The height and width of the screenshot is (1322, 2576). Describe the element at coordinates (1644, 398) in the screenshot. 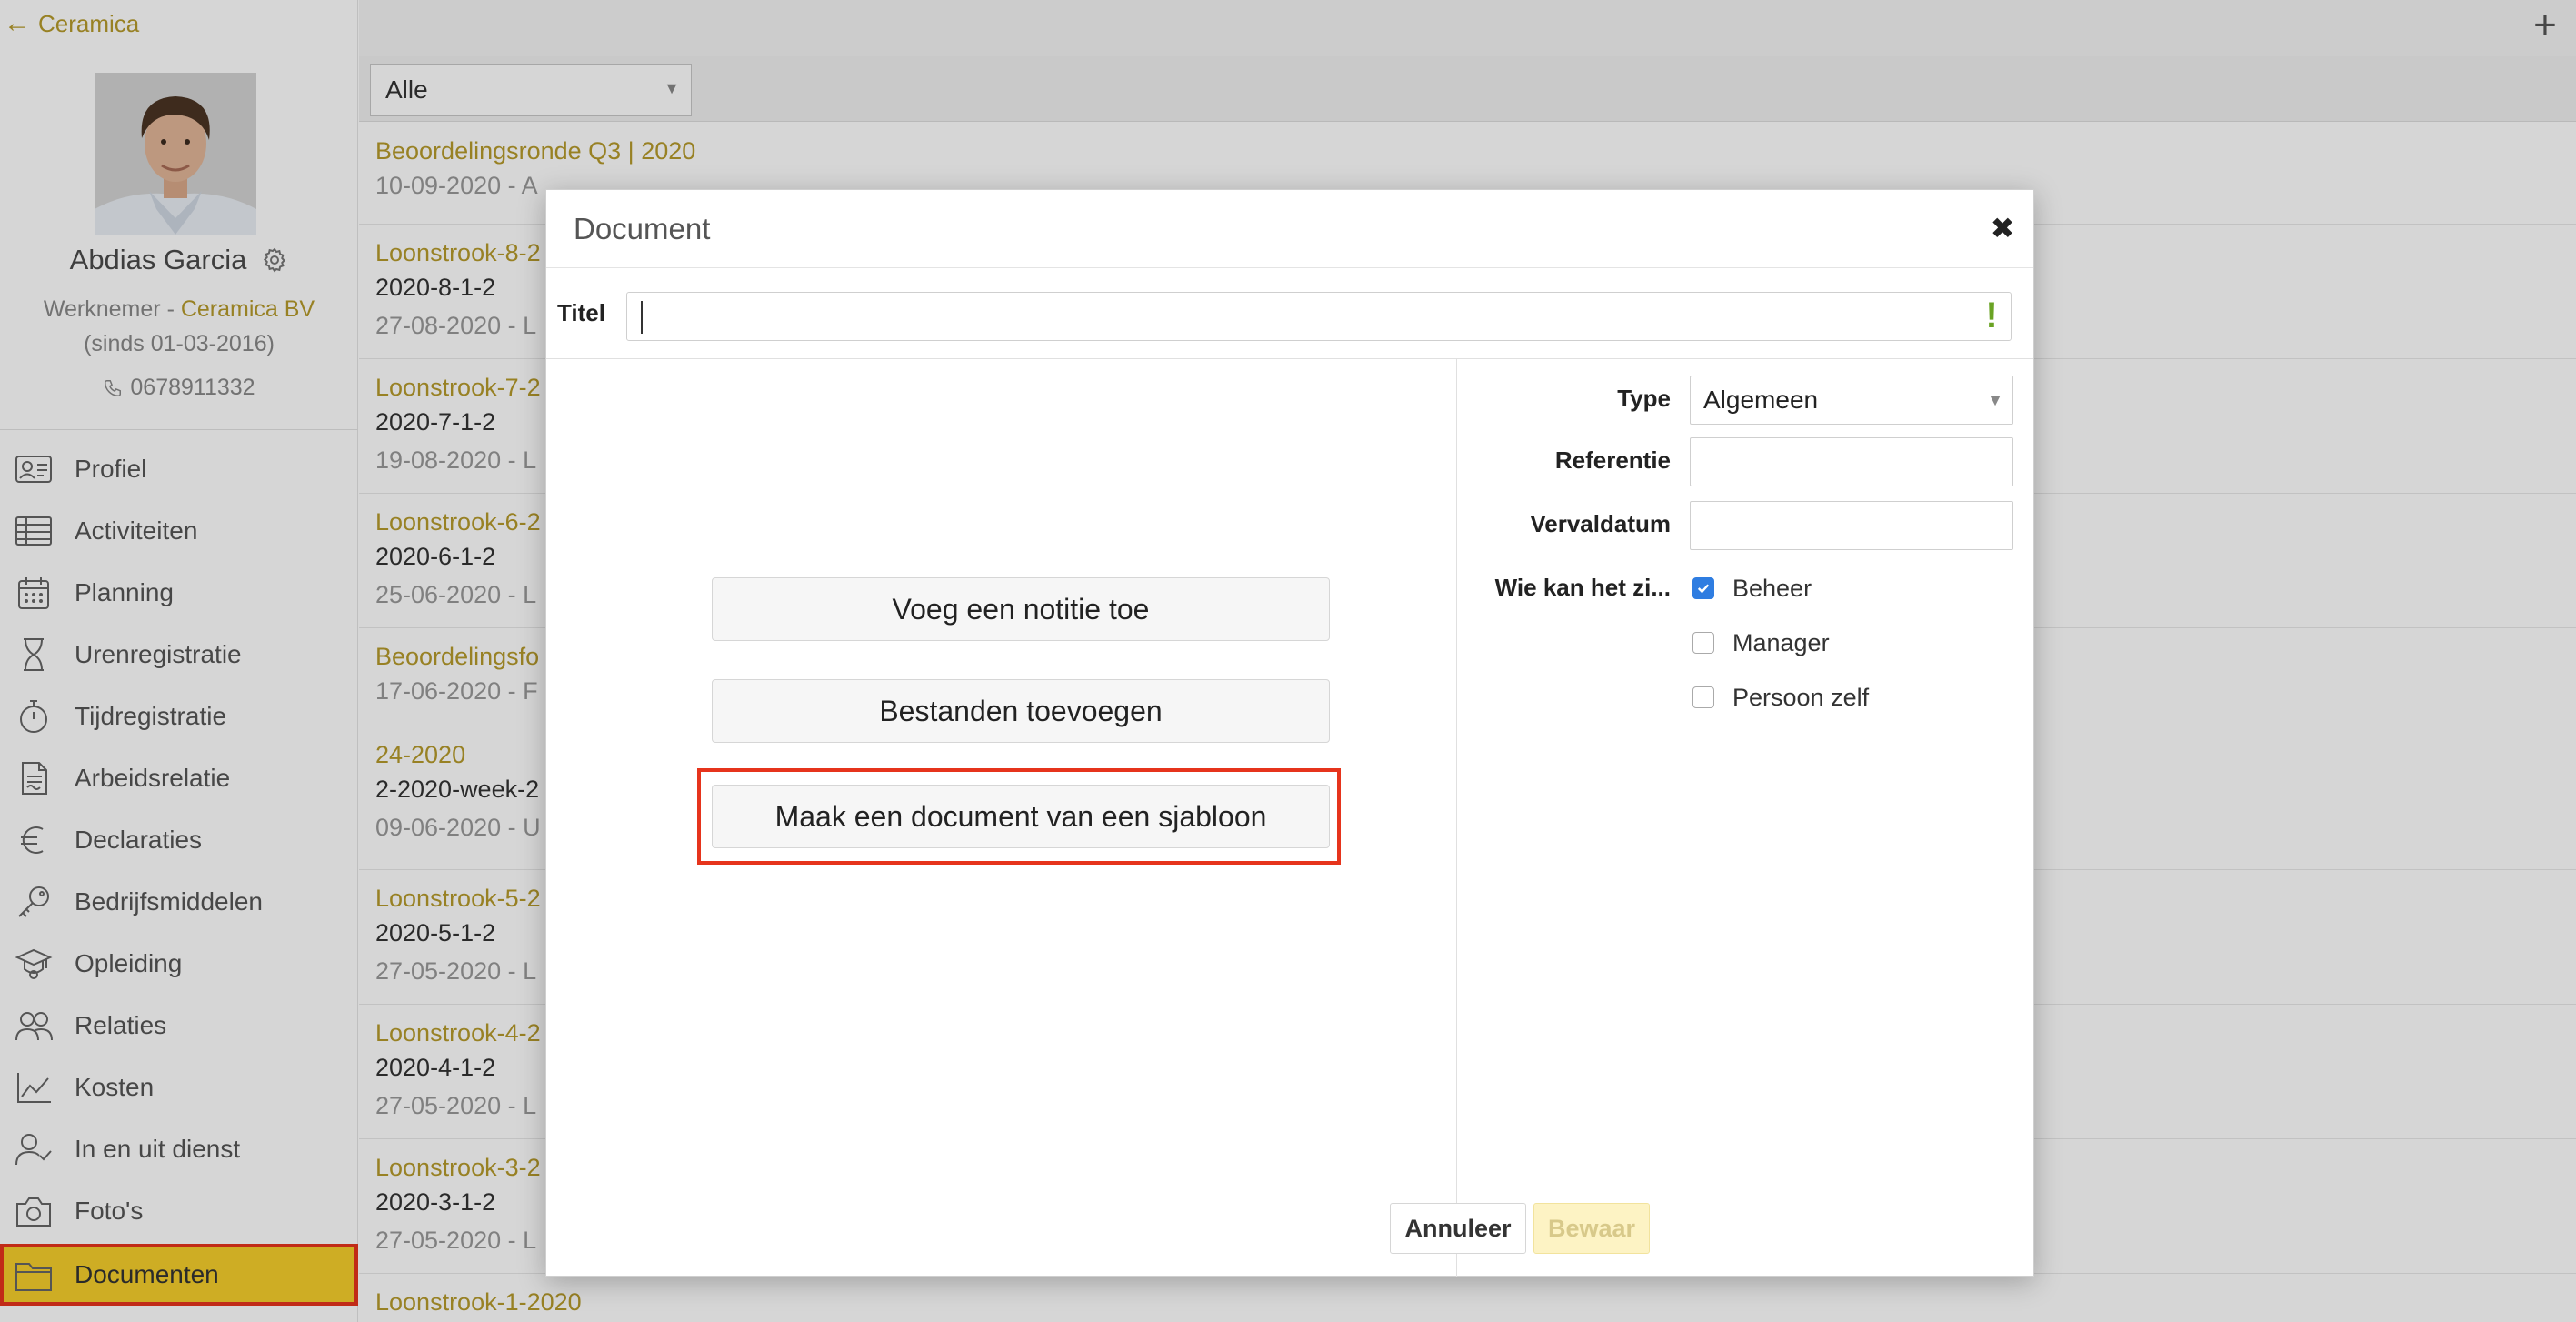

I see `type-label: Type` at that location.